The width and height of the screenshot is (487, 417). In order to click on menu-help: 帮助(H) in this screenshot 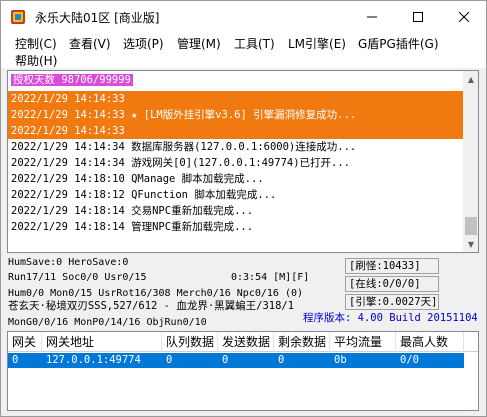, I will do `click(36, 60)`.